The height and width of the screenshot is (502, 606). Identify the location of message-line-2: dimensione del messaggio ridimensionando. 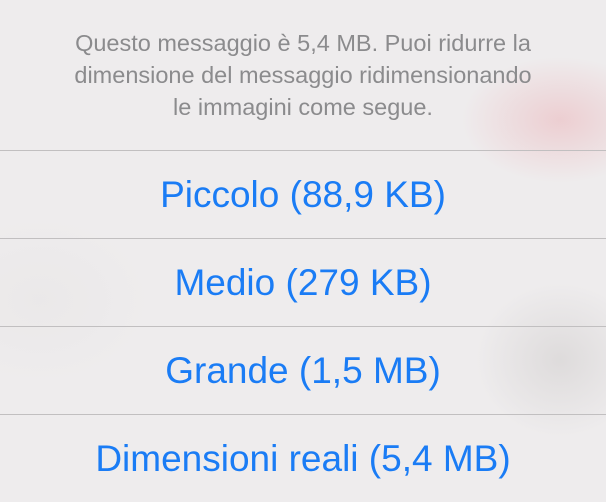
(303, 75).